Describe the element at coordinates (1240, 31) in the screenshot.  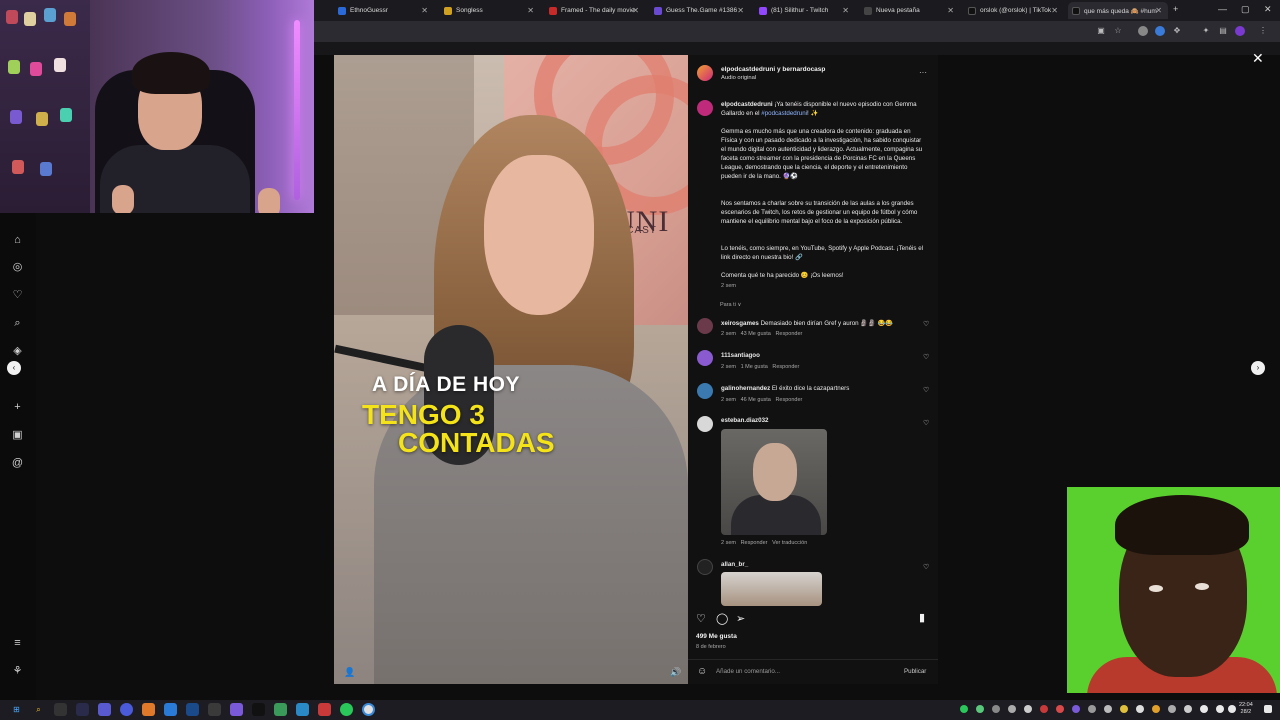
I see `profile-avatar` at that location.